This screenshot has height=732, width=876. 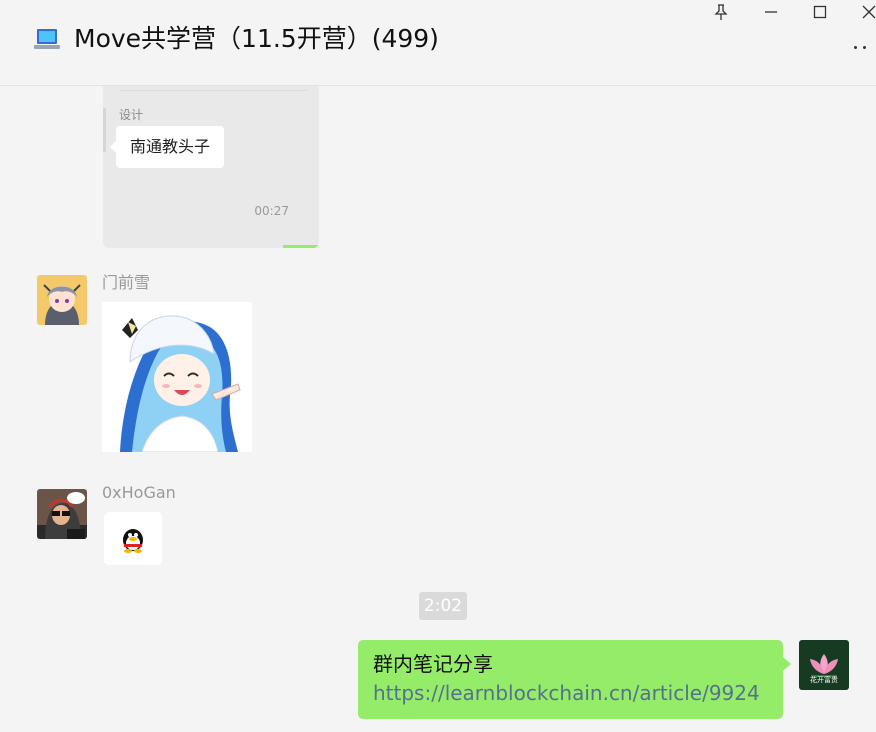 I want to click on nickname: 0xHoGan, so click(x=139, y=492).